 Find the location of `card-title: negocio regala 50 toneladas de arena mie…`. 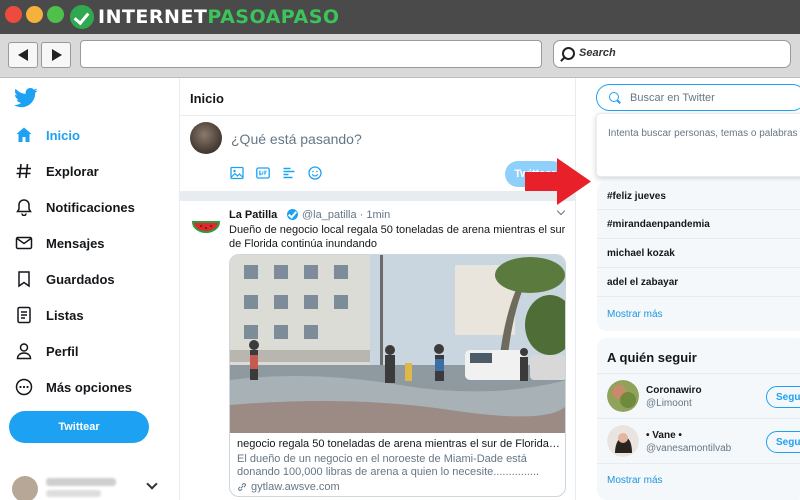

card-title: negocio regala 50 toneladas de arena mie… is located at coordinates (399, 444).